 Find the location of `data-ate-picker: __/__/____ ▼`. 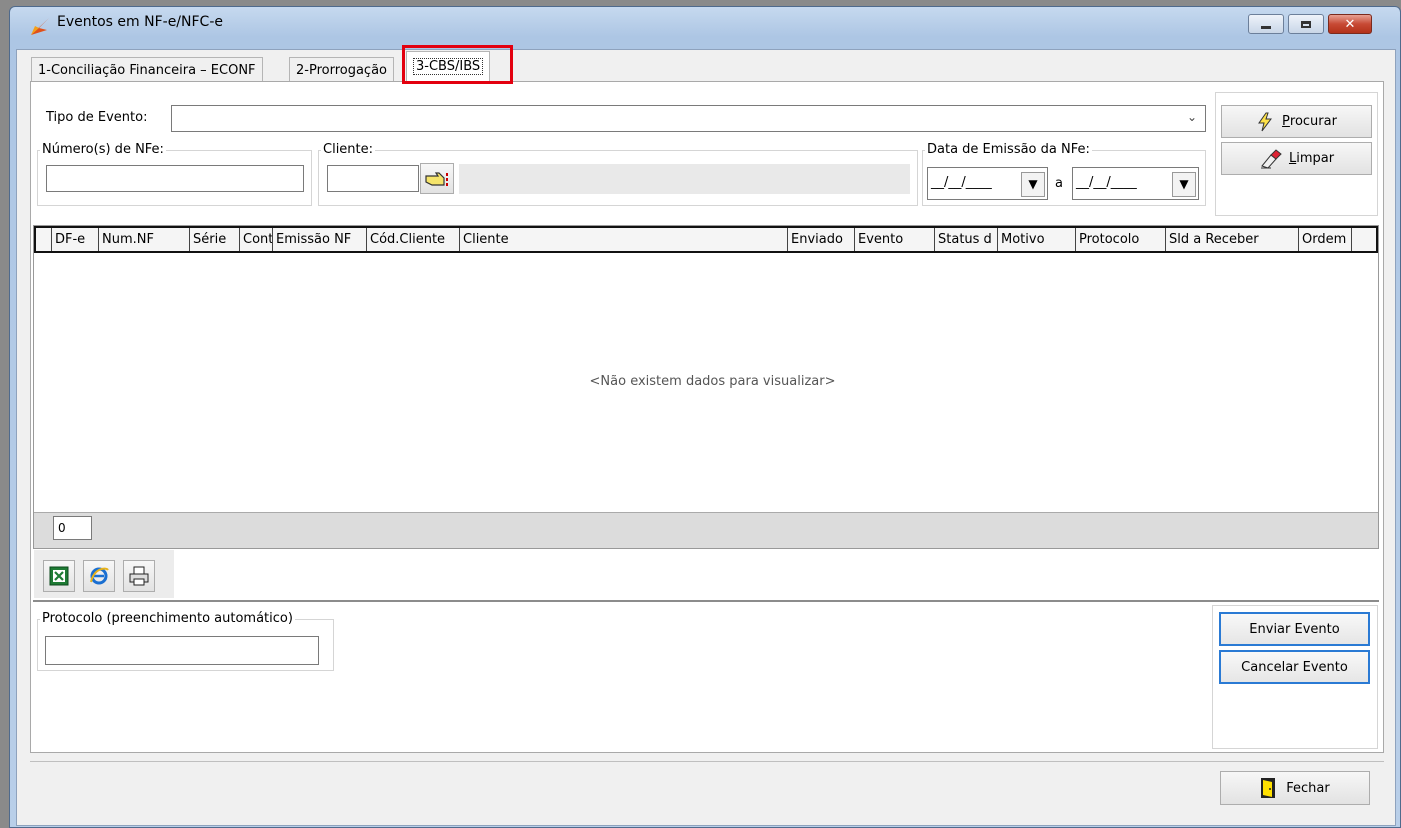

data-ate-picker: __/__/____ ▼ is located at coordinates (1135, 183).